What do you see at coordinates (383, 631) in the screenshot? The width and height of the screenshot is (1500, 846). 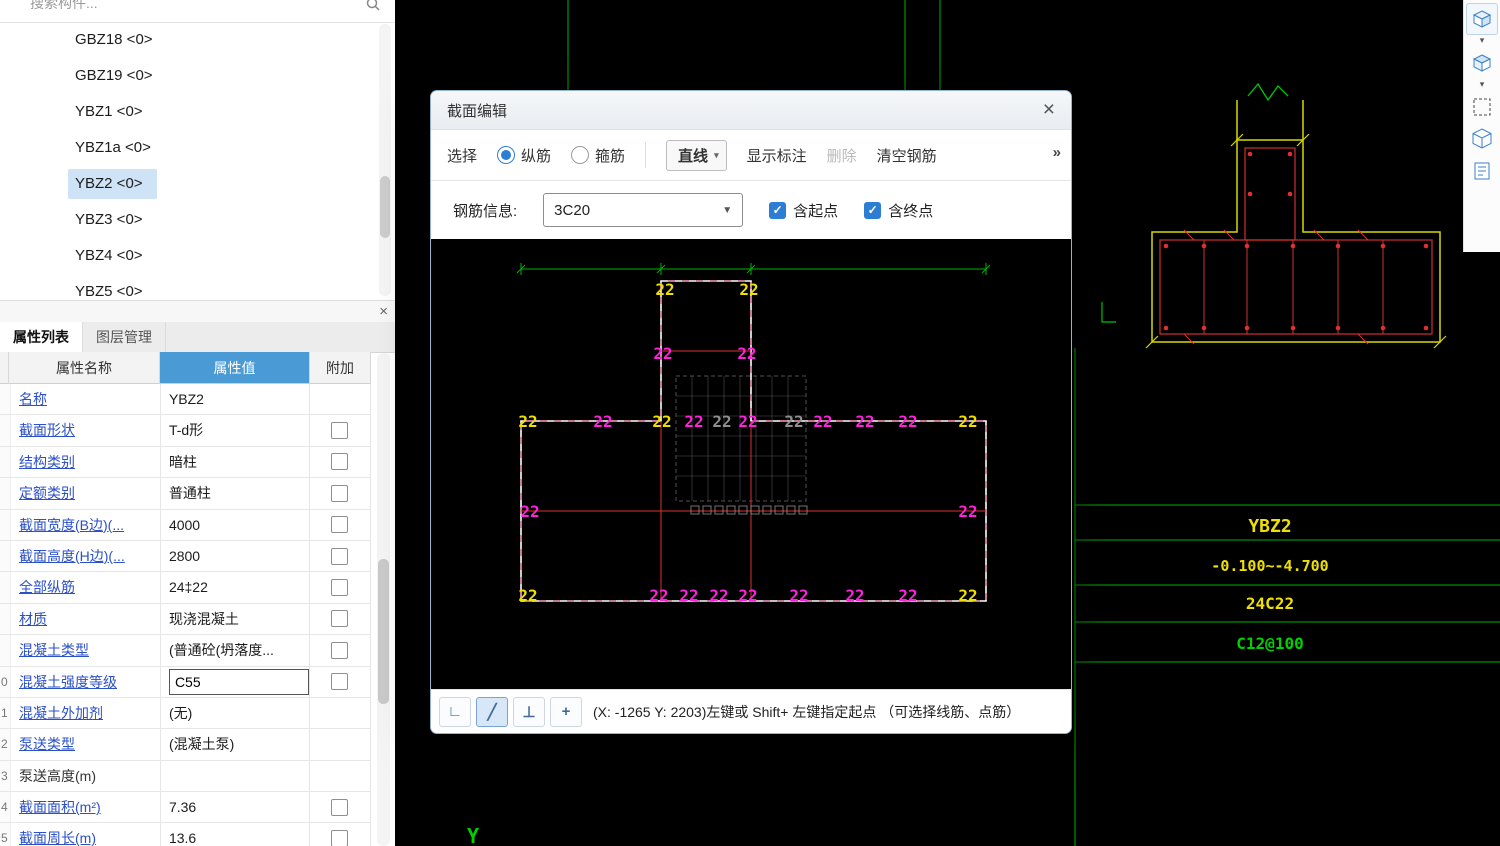 I see `table-scrollbar-thumb` at bounding box center [383, 631].